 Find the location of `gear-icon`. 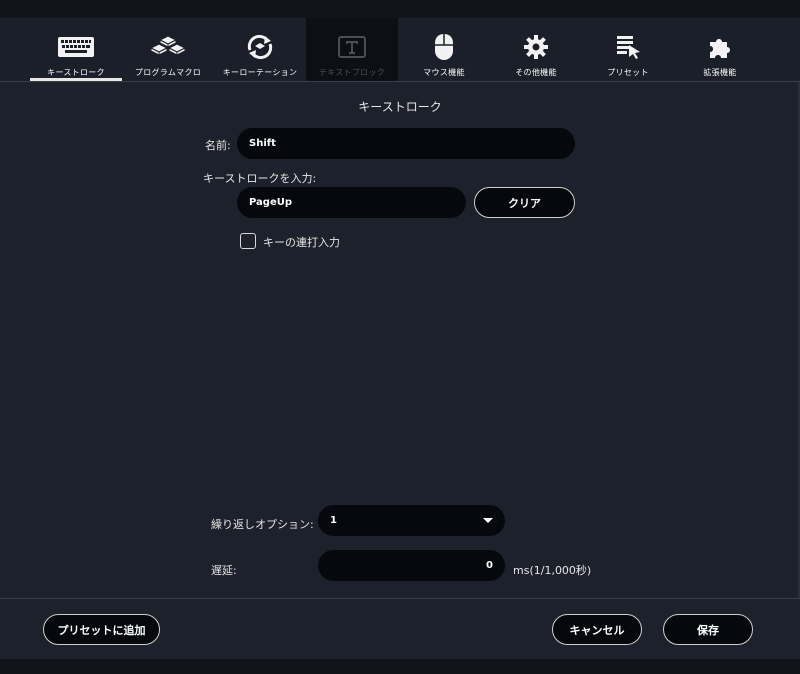

gear-icon is located at coordinates (536, 47).